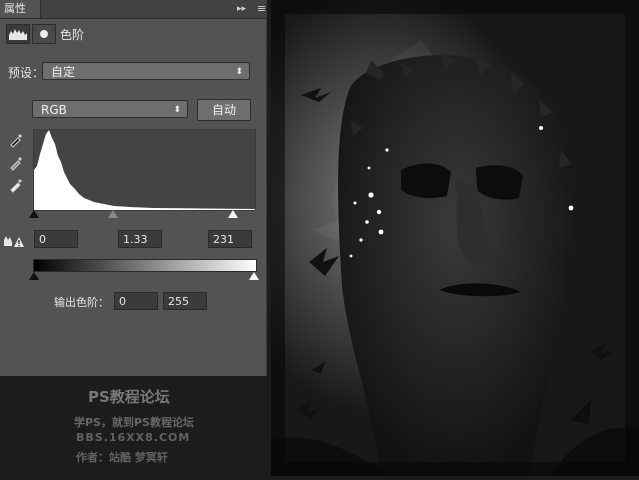 Image resolution: width=639 pixels, height=480 pixels. I want to click on levels-icon, so click(18, 34).